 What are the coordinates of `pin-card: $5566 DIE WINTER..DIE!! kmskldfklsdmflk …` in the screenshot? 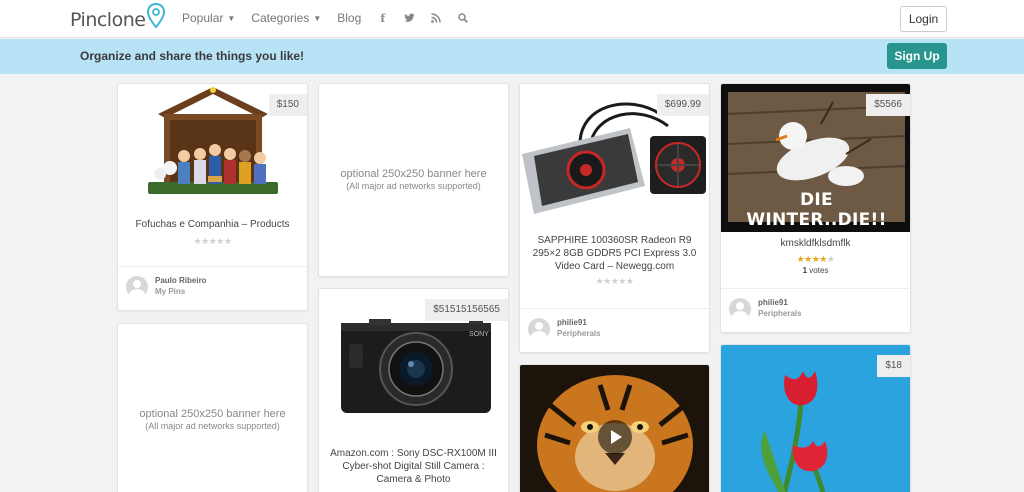 It's located at (815, 208).